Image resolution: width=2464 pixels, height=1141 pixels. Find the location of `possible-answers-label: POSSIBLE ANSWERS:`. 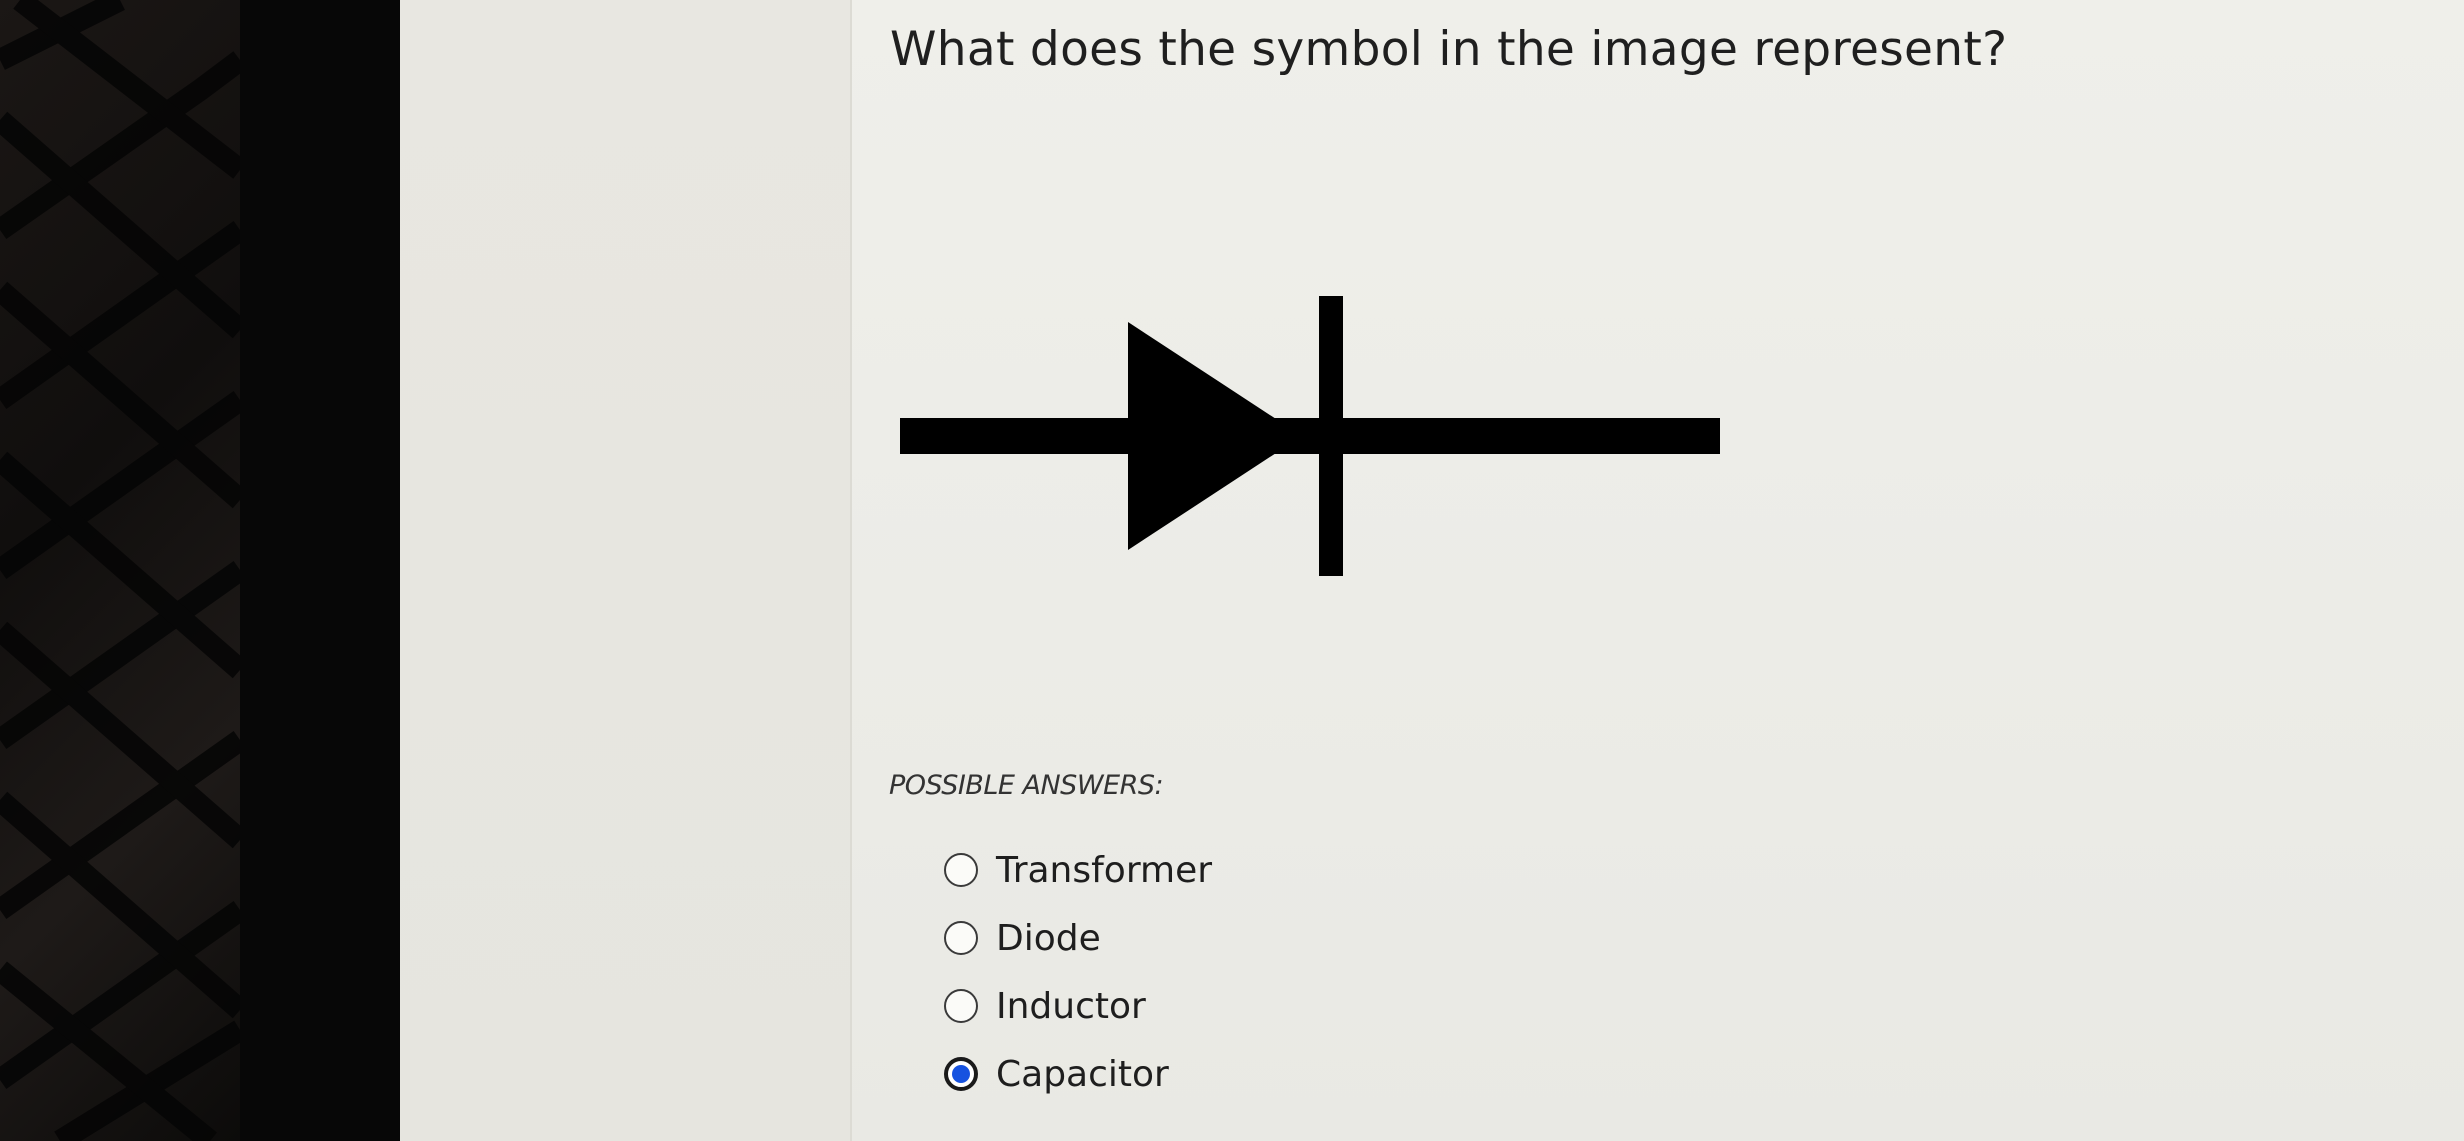

possible-answers-label: POSSIBLE ANSWERS: is located at coordinates (1026, 785).